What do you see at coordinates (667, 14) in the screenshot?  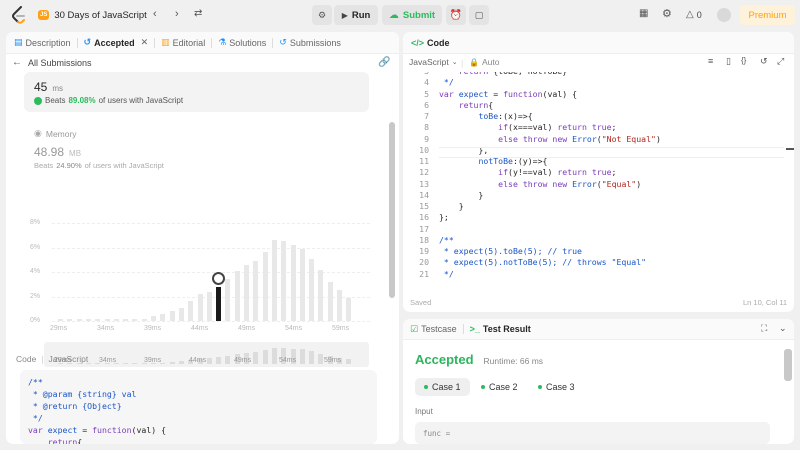 I see `settings-gear-icon: ⚙` at bounding box center [667, 14].